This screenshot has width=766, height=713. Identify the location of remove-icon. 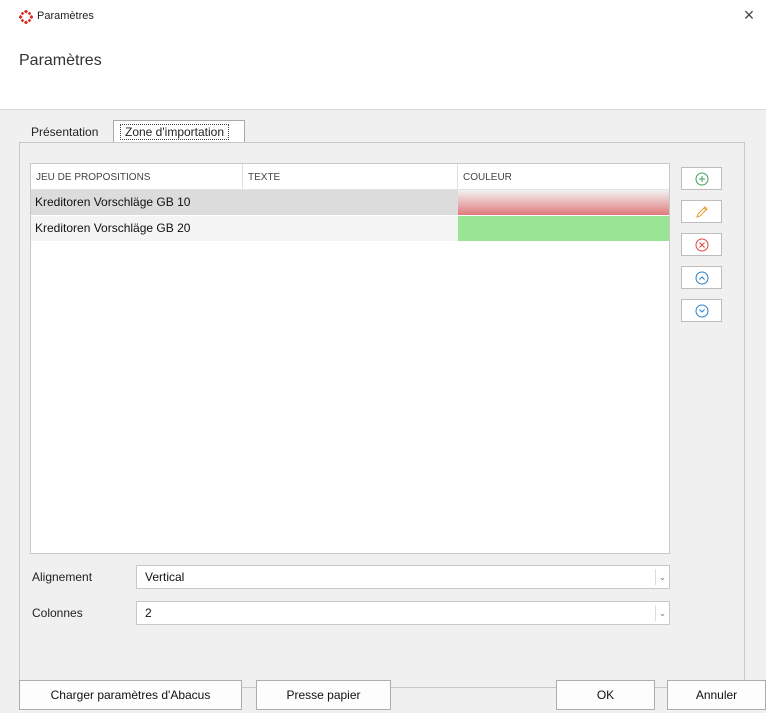
(702, 245).